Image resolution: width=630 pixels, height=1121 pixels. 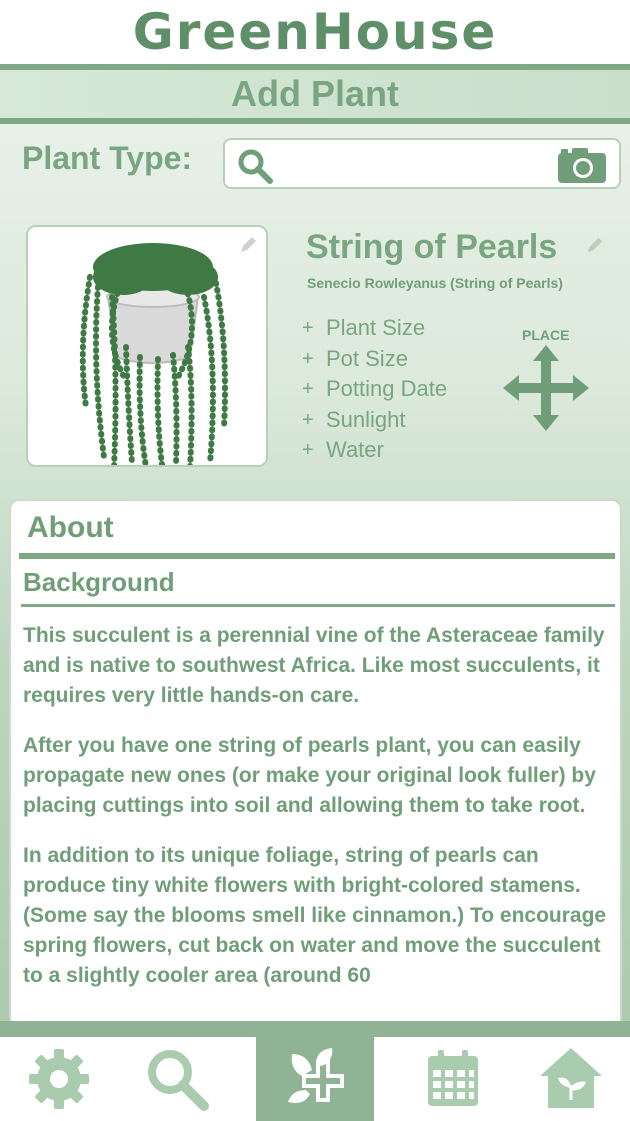 What do you see at coordinates (546, 388) in the screenshot?
I see `move-arrows-icon` at bounding box center [546, 388].